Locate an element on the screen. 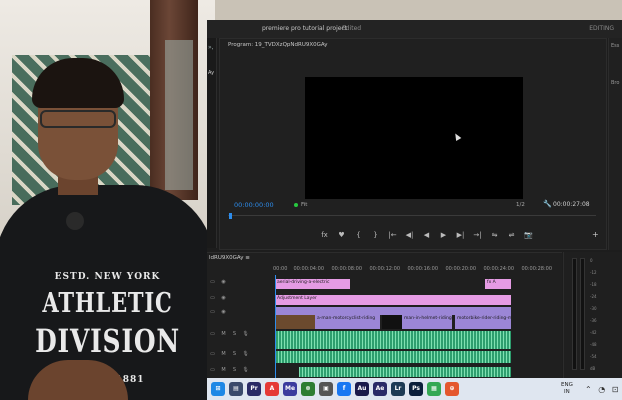  shirt-print-2: ATHLETIC is located at coordinates (107, 303).